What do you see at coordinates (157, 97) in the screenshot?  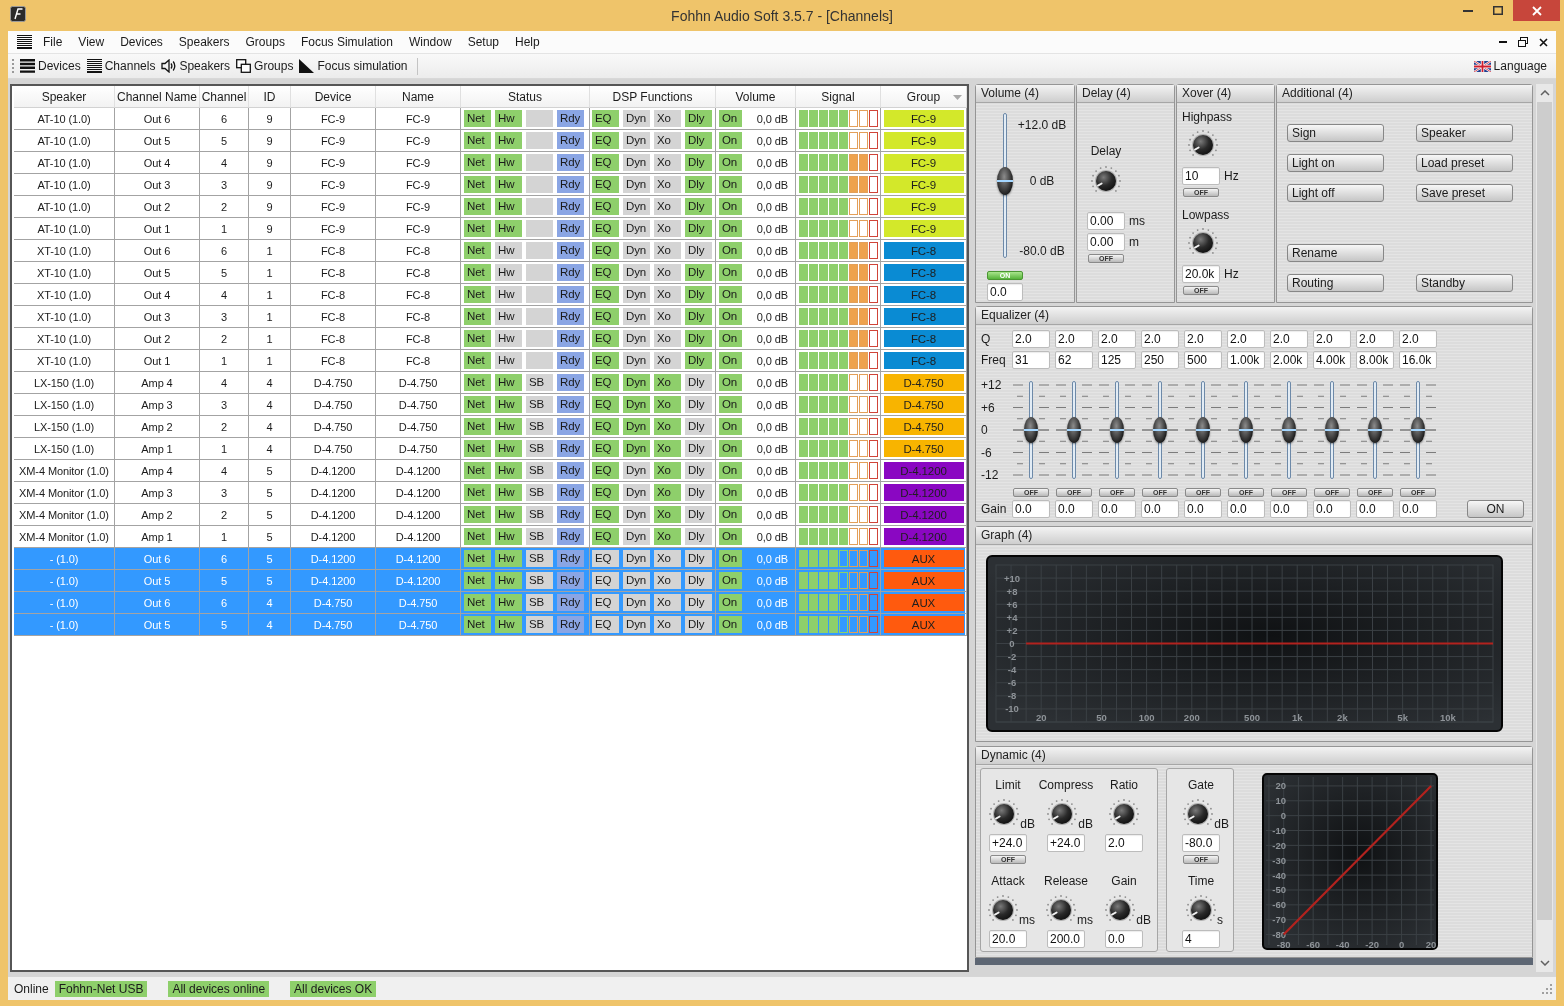 I see `column-header: Channel Name` at bounding box center [157, 97].